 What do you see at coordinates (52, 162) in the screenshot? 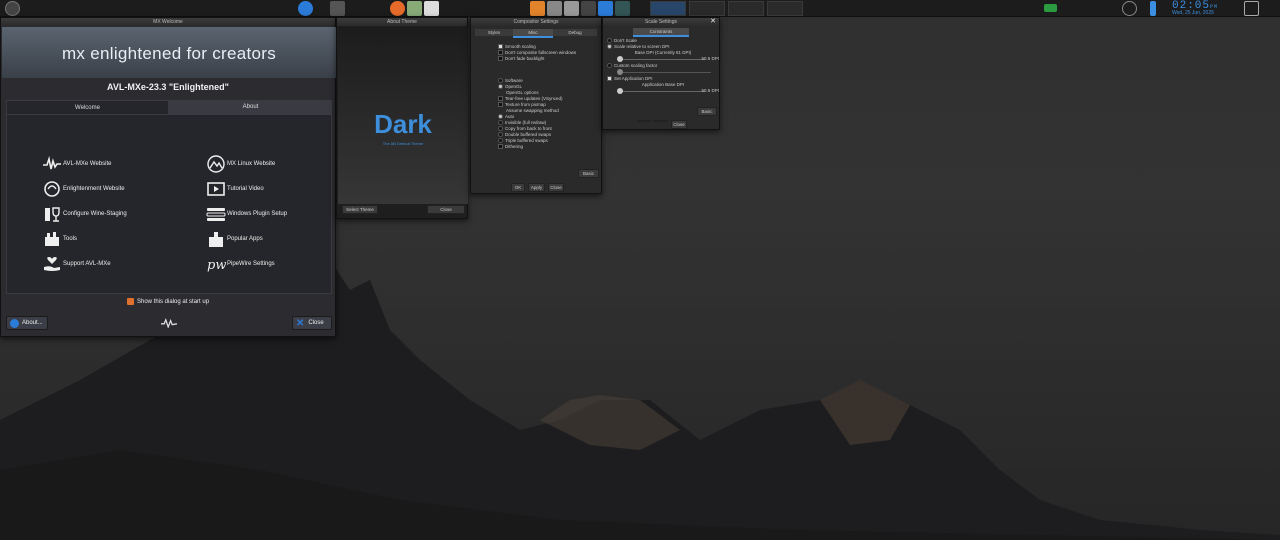
I see `waveform-icon` at bounding box center [52, 162].